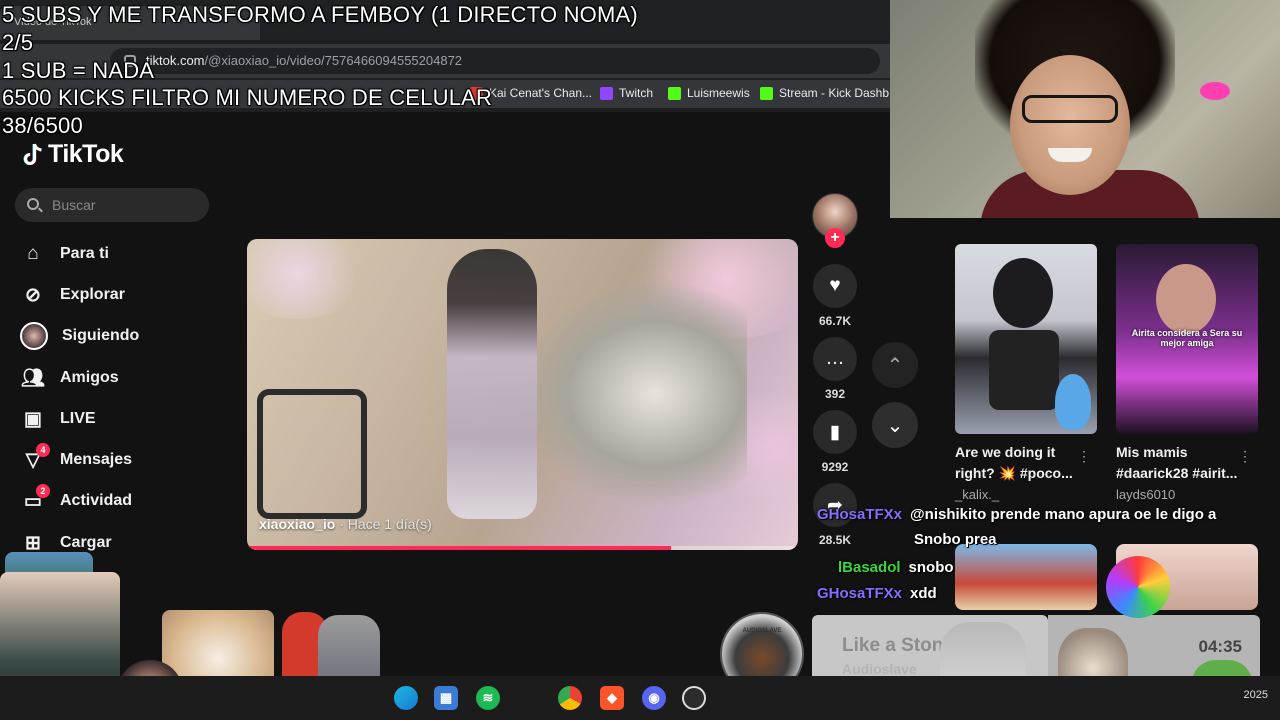 Image resolution: width=1280 pixels, height=720 pixels. I want to click on streamer-face, so click(1070, 125).